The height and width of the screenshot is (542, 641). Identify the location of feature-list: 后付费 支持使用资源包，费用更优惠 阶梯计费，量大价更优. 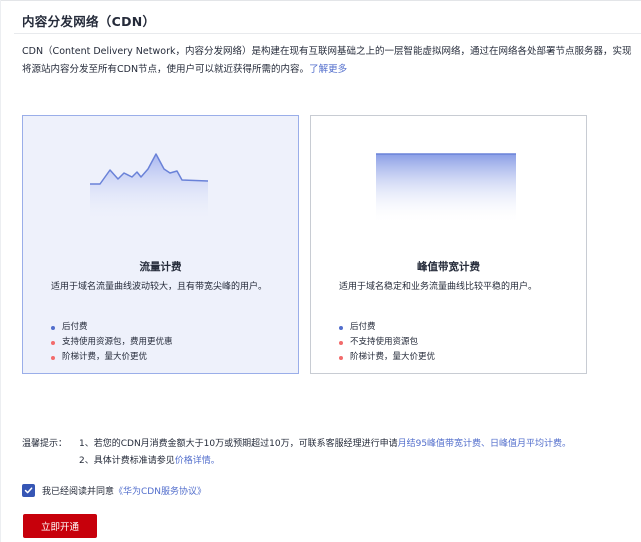
(112, 342).